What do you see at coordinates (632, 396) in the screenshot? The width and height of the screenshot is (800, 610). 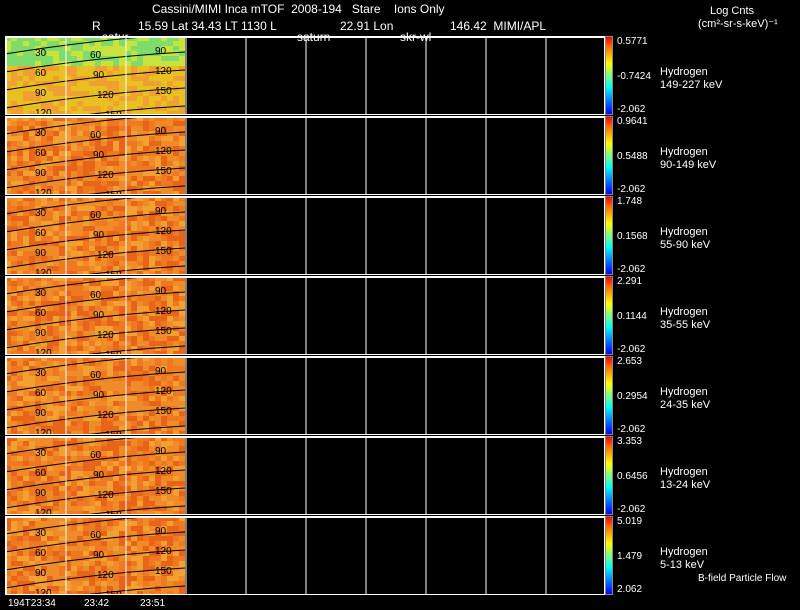 I see `colorbar-mid-label: 0.2954` at bounding box center [632, 396].